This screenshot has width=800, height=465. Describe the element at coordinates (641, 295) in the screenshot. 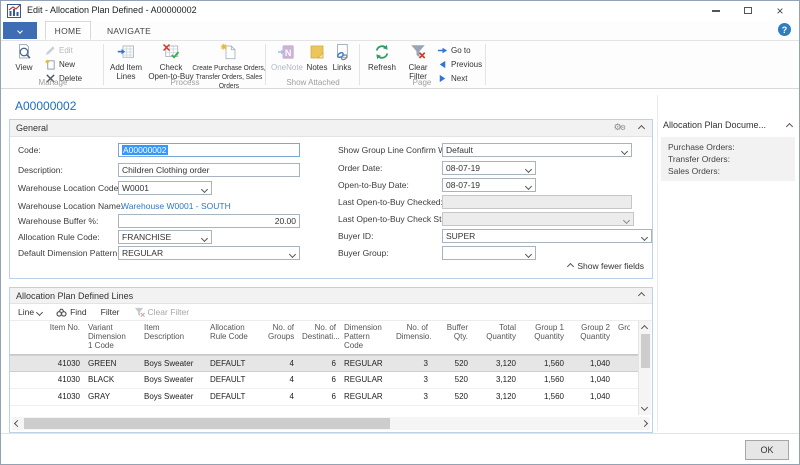

I see `collapse-lines-icon` at that location.